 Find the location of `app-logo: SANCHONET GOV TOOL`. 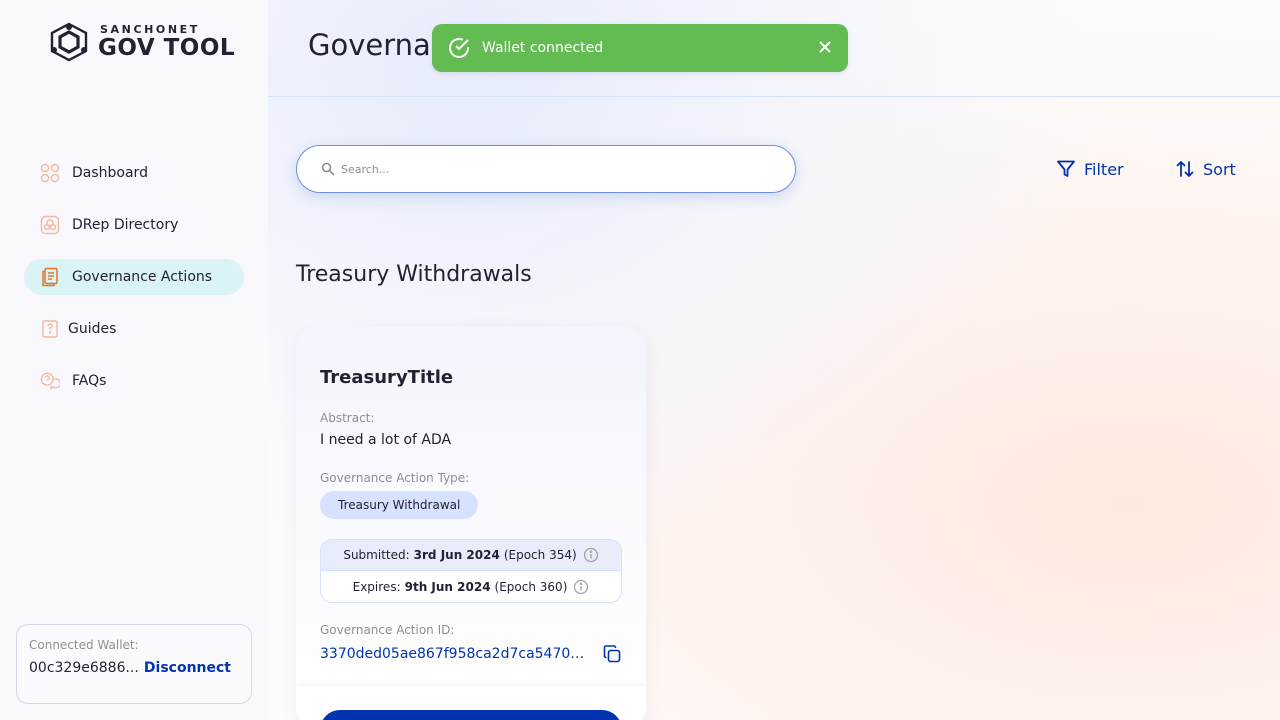

app-logo: SANCHONET GOV TOOL is located at coordinates (141, 42).